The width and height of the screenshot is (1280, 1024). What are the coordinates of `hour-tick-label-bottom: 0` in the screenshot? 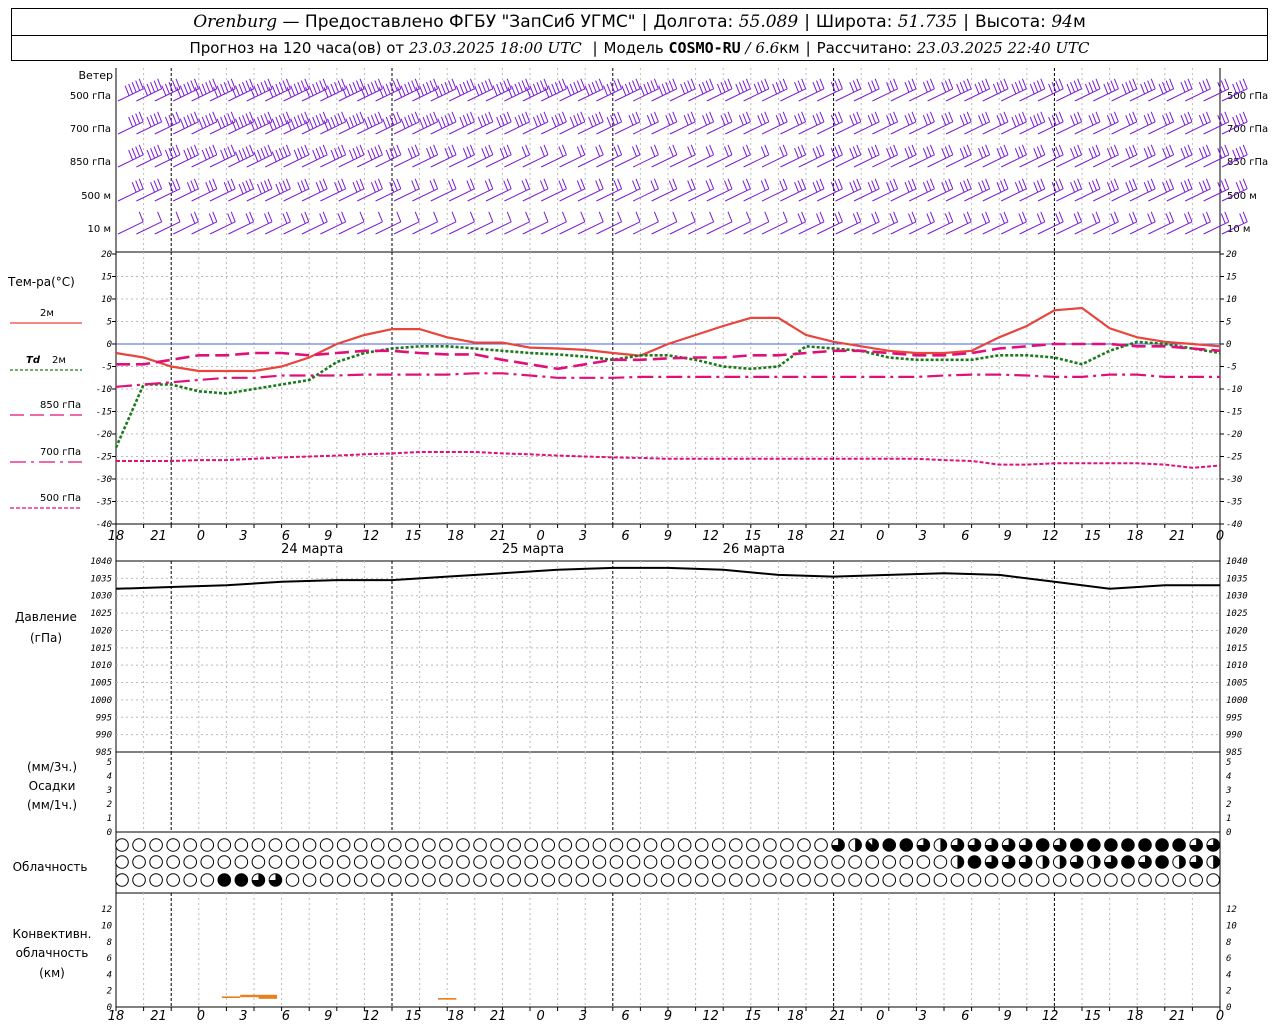 It's located at (540, 1016).